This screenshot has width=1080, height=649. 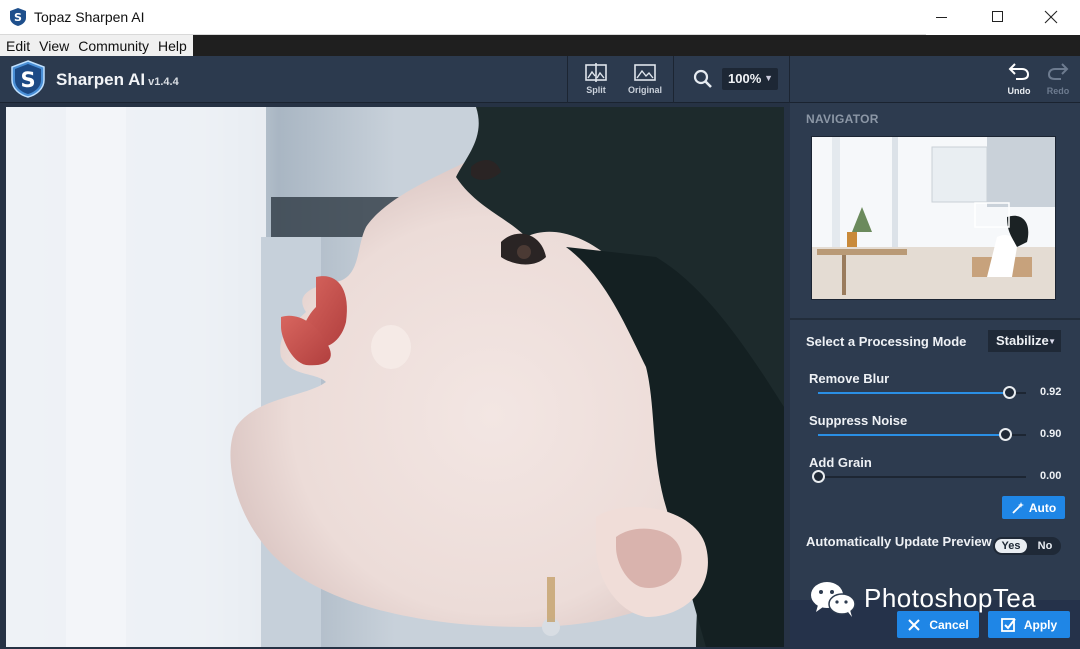 I want to click on processing-mode-value: Stabilize, so click(x=1022, y=340).